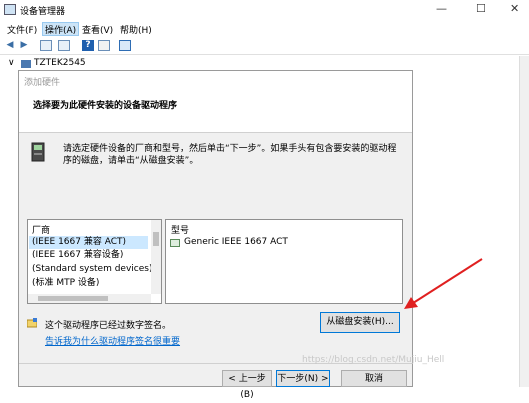  What do you see at coordinates (105, 106) in the screenshot?
I see `dialog-heading: 选择要为此硬件安装的设备驱动程序` at bounding box center [105, 106].